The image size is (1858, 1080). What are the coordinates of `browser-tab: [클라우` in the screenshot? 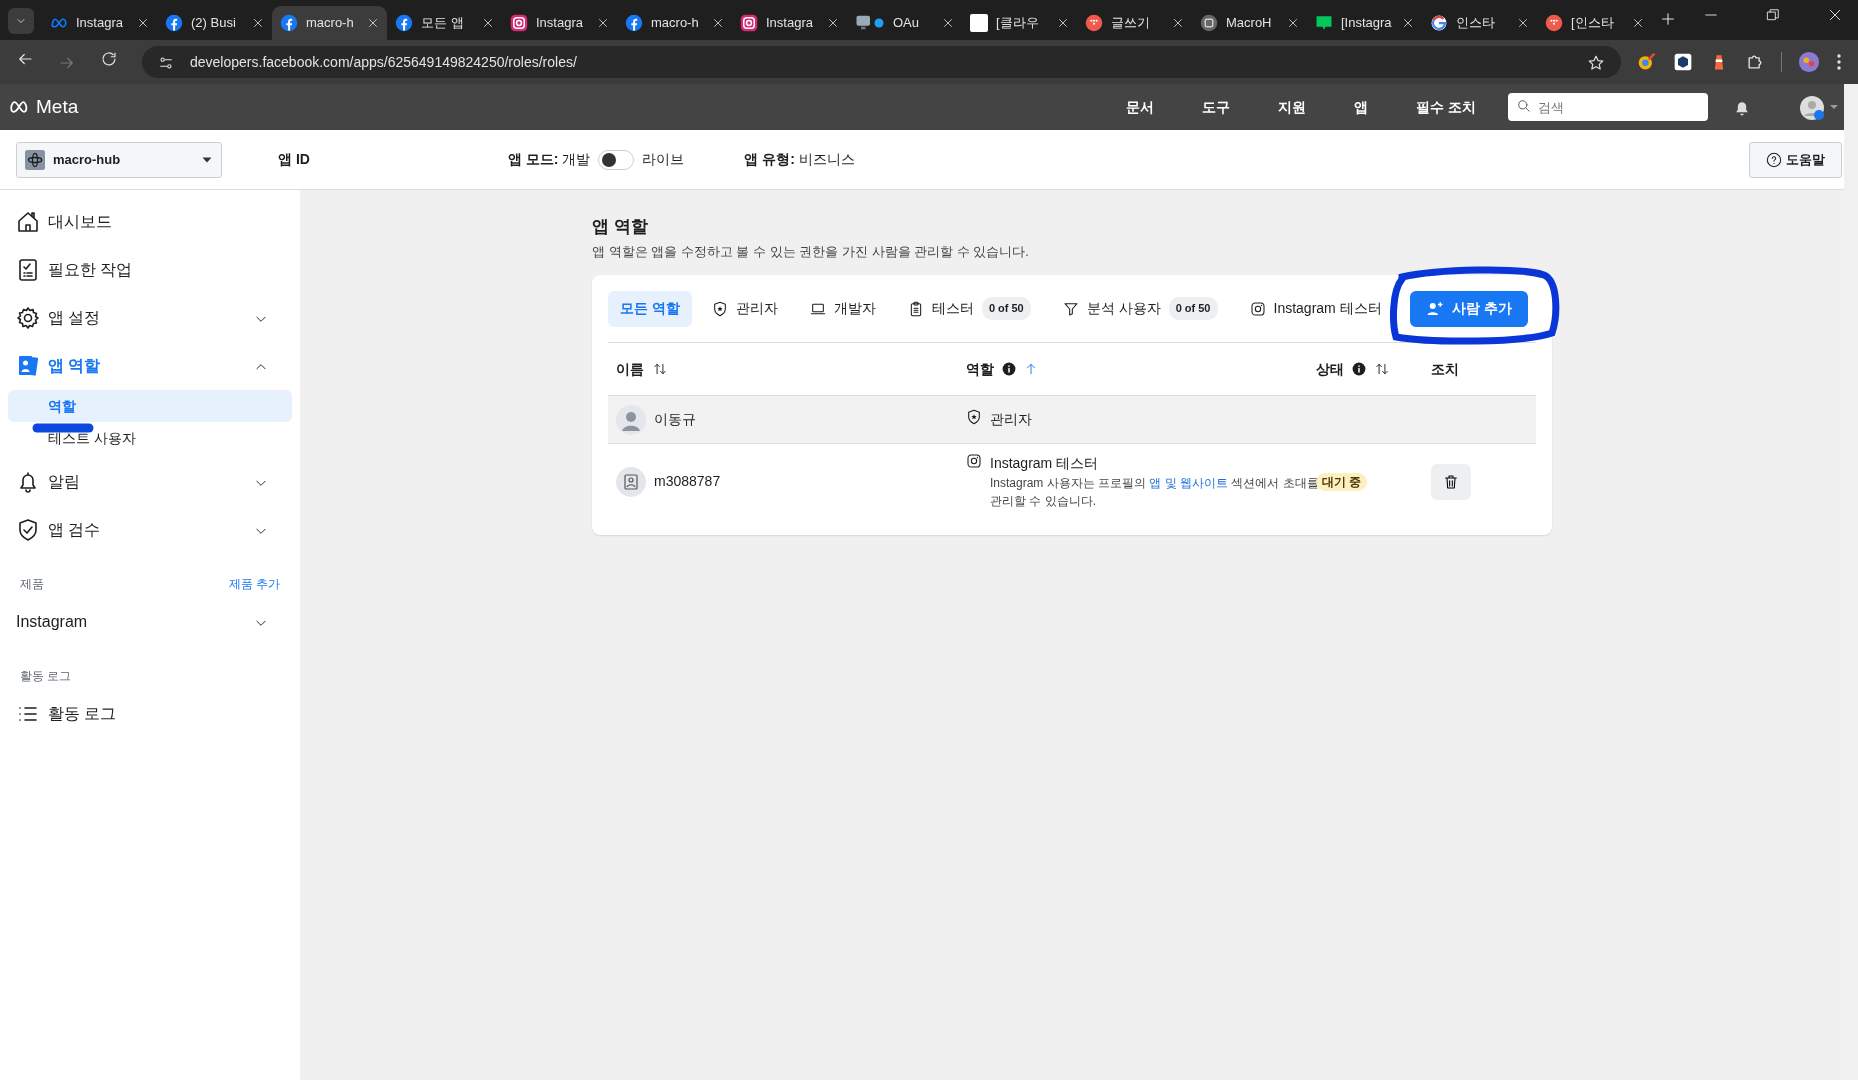 It's located at (1019, 23).